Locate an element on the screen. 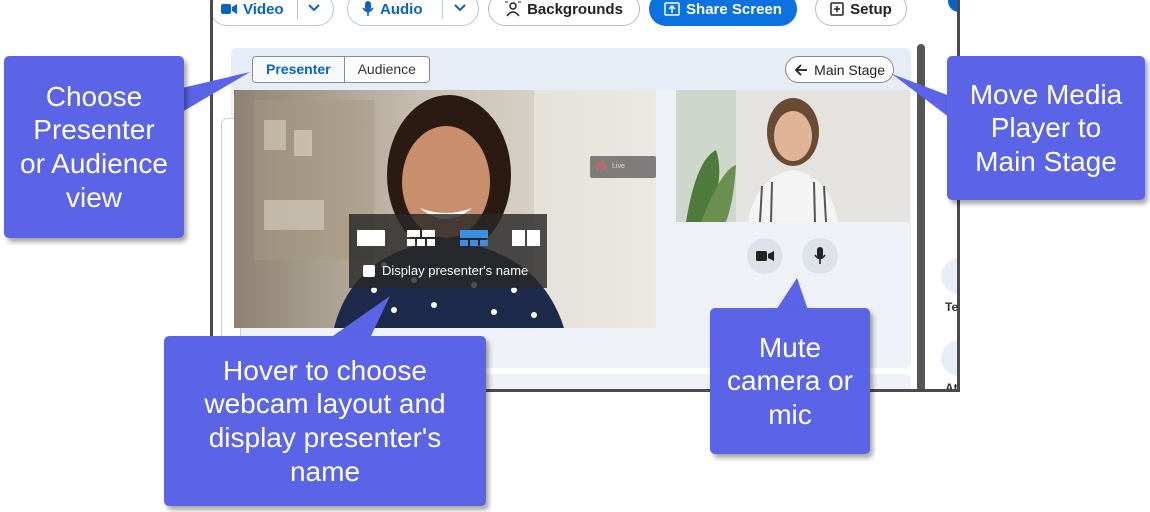 The width and height of the screenshot is (1150, 512). callout-main-stage-text: Move Media Player to Main Stage is located at coordinates (1046, 127).